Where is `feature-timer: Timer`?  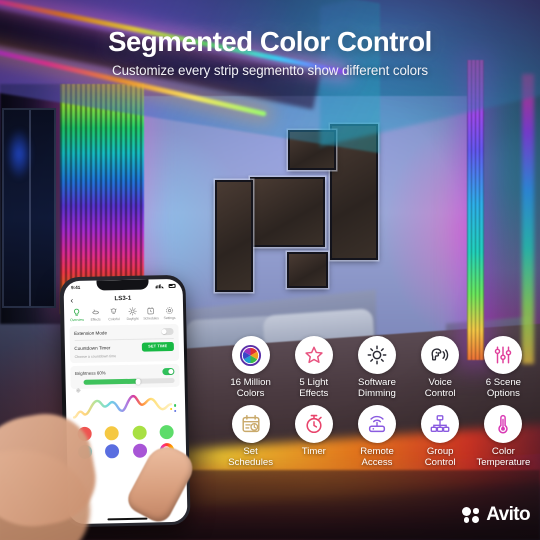
feature-timer: Timer is located at coordinates (313, 436).